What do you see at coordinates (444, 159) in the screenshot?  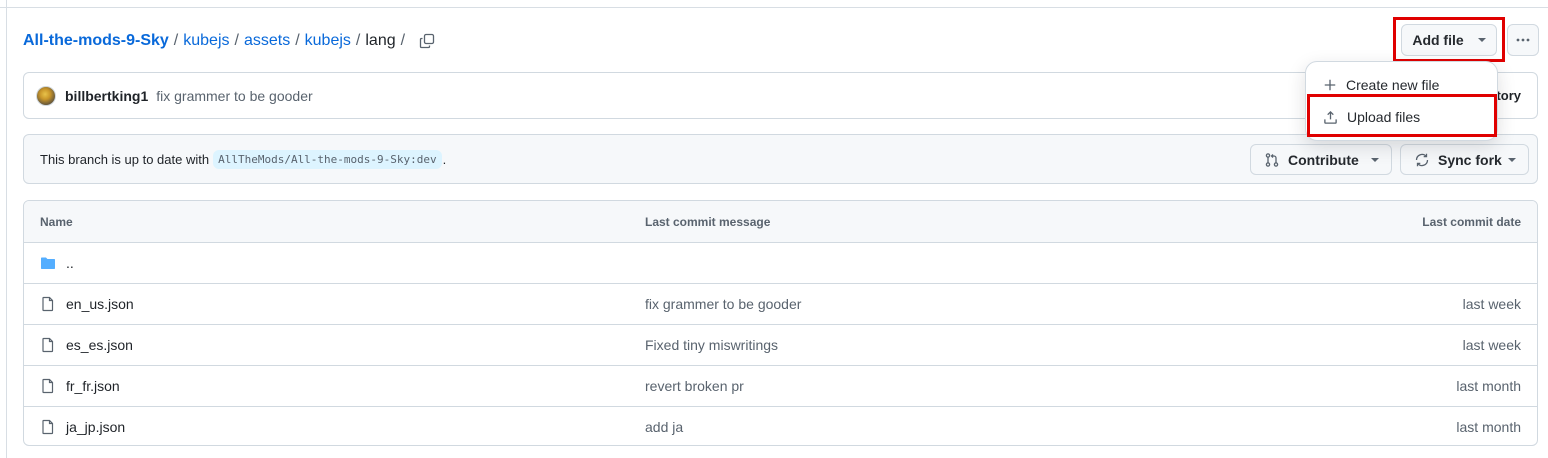 I see `branch-status-trailing: .` at bounding box center [444, 159].